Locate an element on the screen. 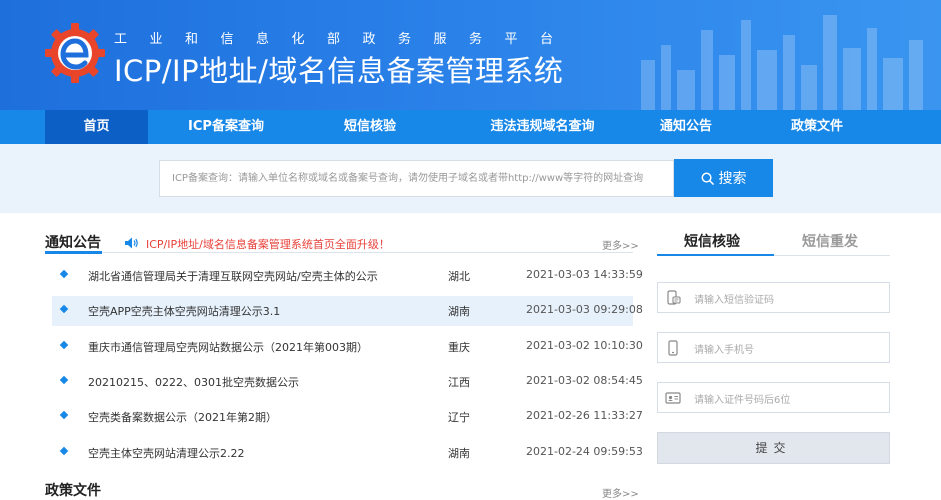  notice-date: 2021-03-02 08:54:45 is located at coordinates (584, 380).